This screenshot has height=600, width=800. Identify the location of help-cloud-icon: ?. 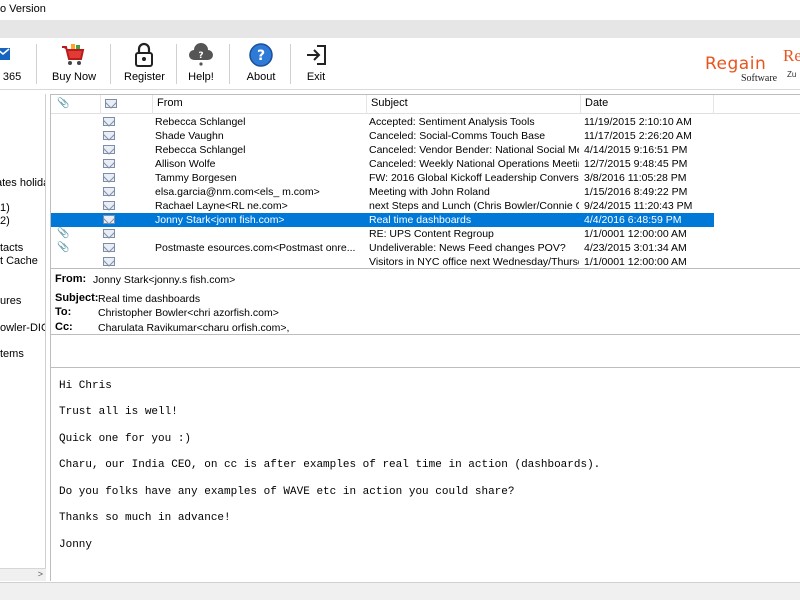
(201, 54).